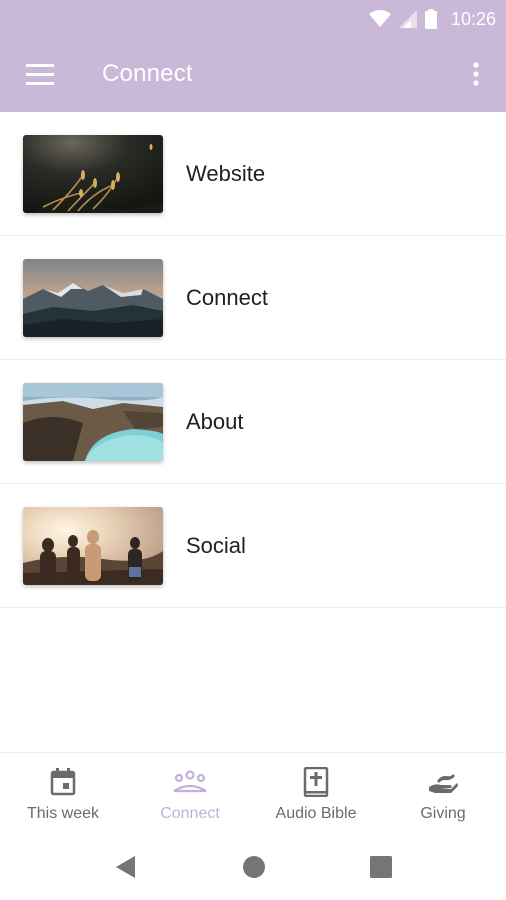  I want to click on tab-label: This week, so click(63, 813).